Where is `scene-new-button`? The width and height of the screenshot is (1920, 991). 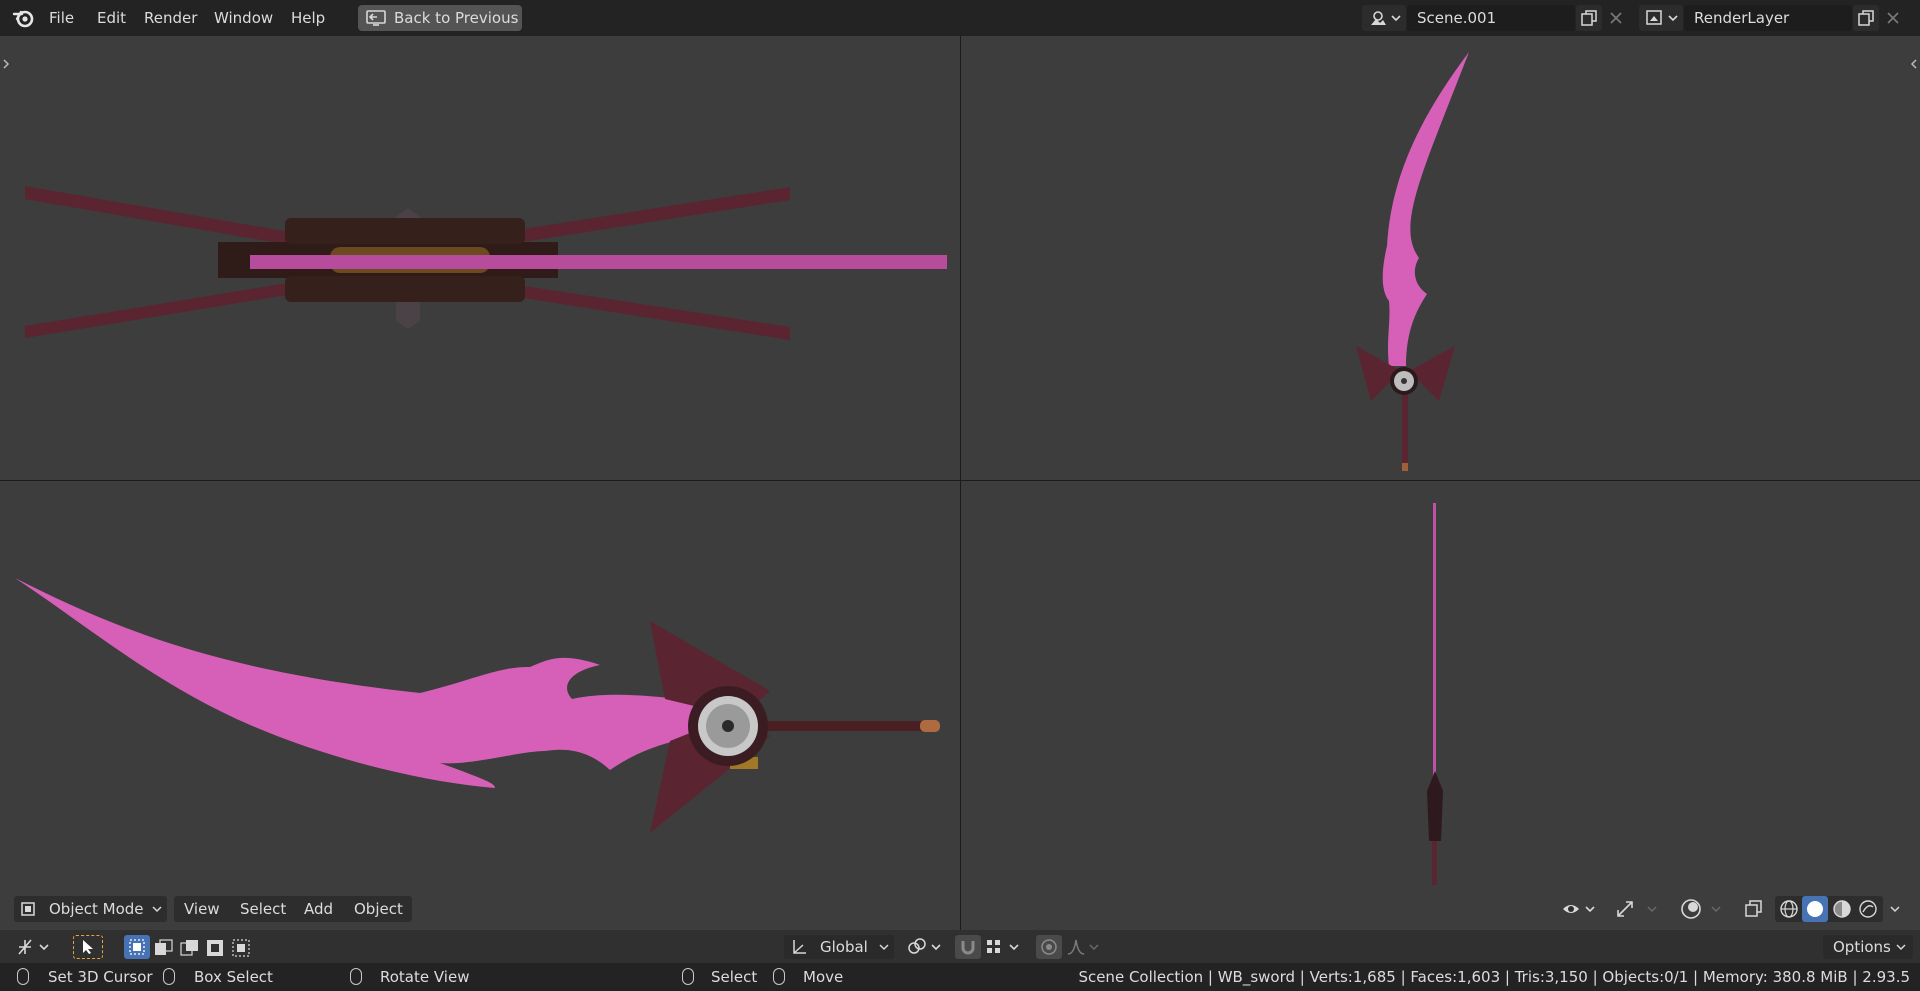
scene-new-button is located at coordinates (1589, 18).